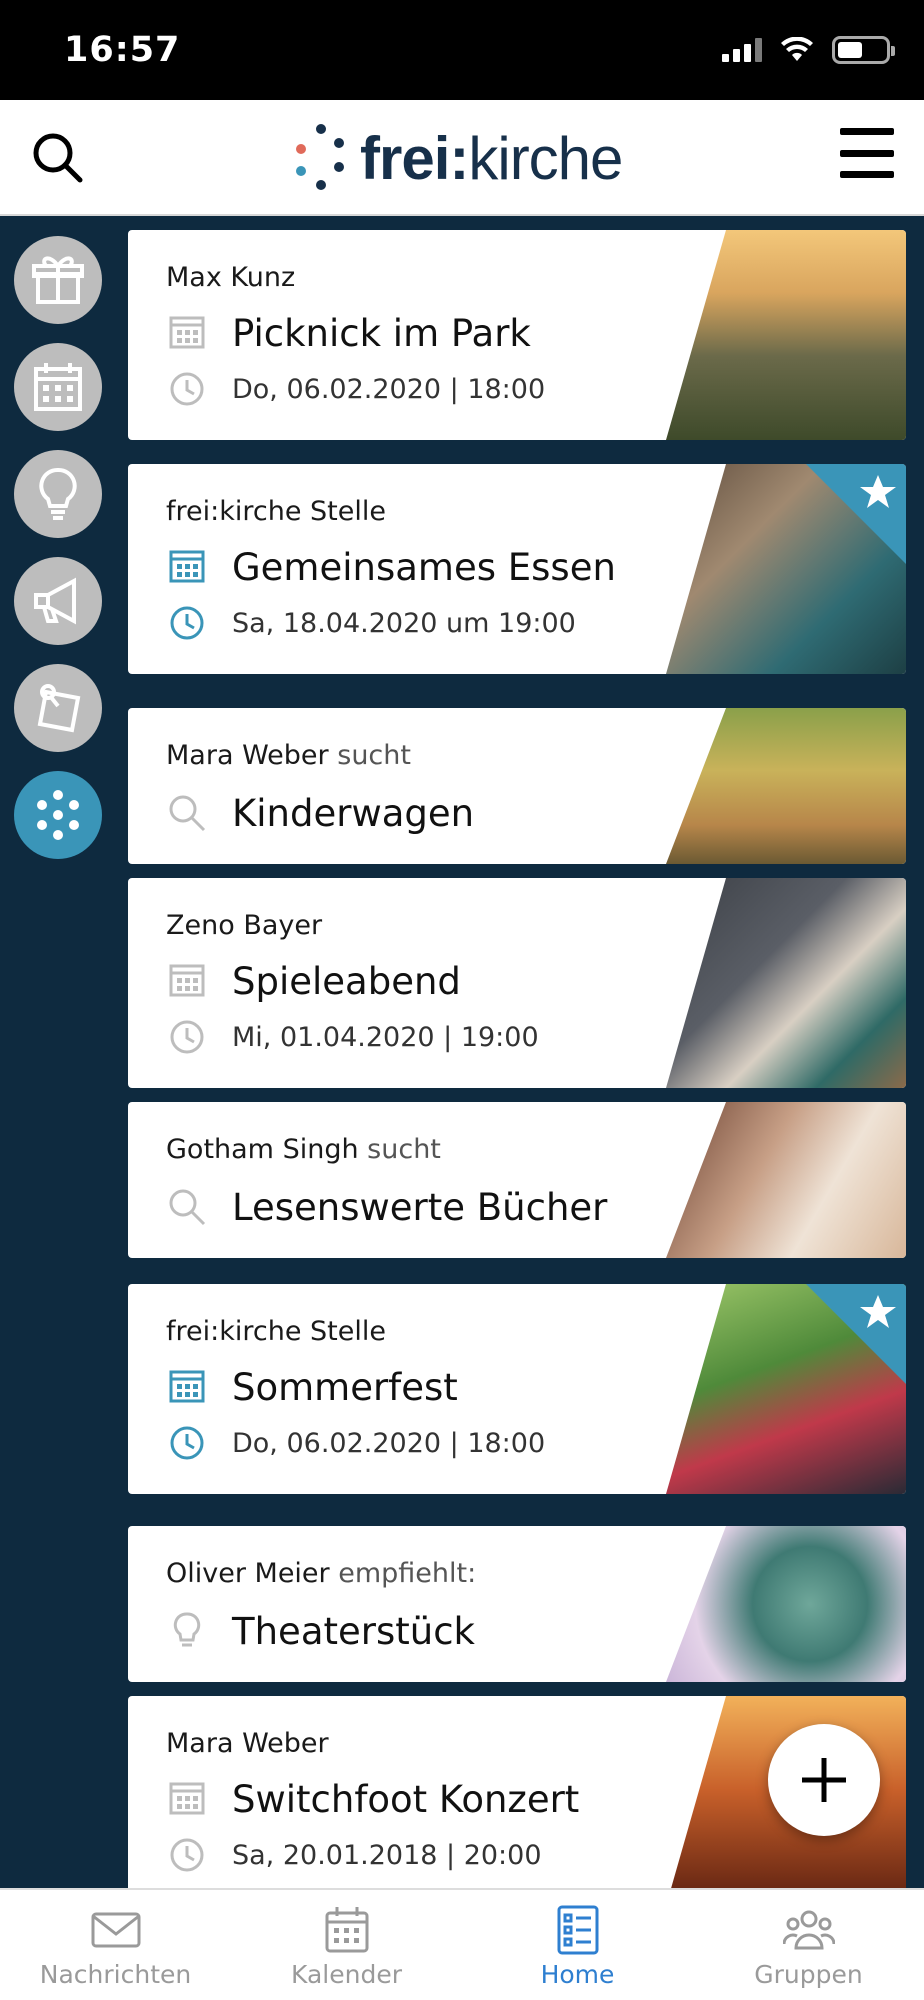 The height and width of the screenshot is (2000, 924). What do you see at coordinates (381, 333) in the screenshot?
I see `card-title: Picknick im Park` at bounding box center [381, 333].